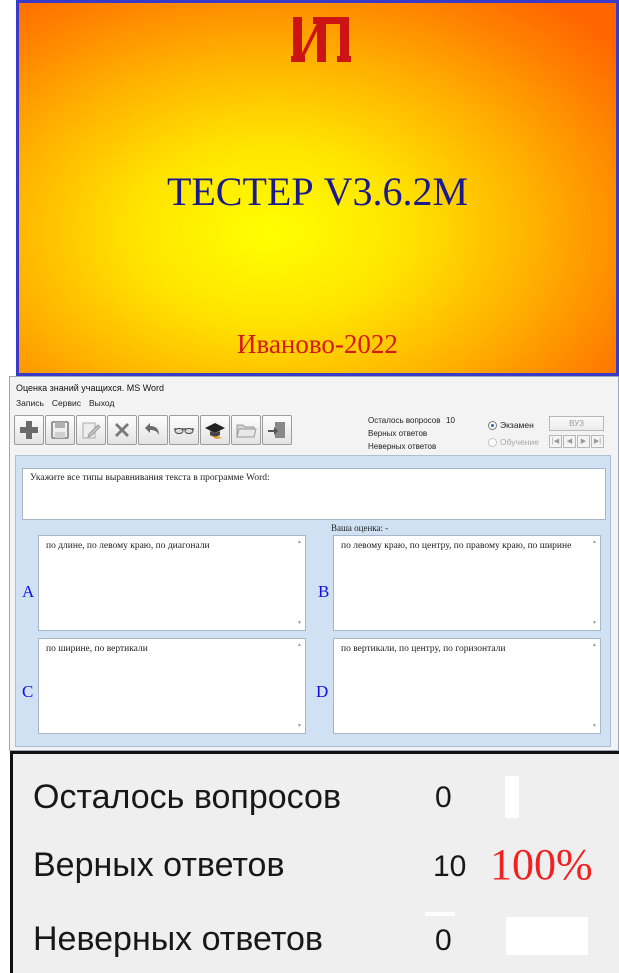 The image size is (619, 973). I want to click on edit-icon, so click(91, 430).